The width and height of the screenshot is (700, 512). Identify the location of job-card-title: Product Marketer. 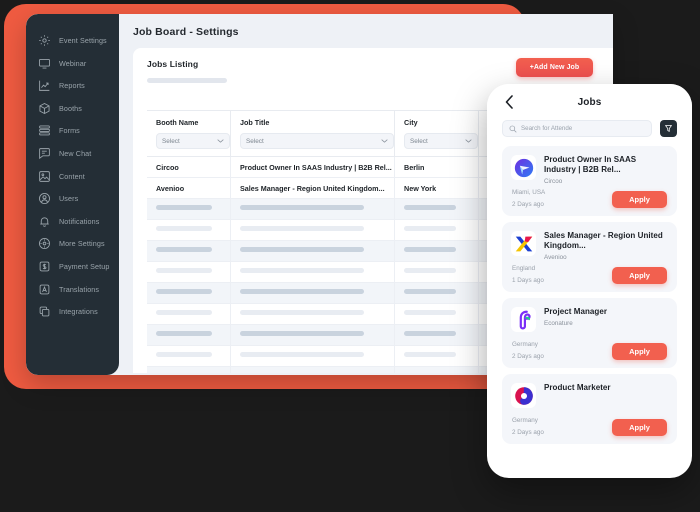
(577, 387).